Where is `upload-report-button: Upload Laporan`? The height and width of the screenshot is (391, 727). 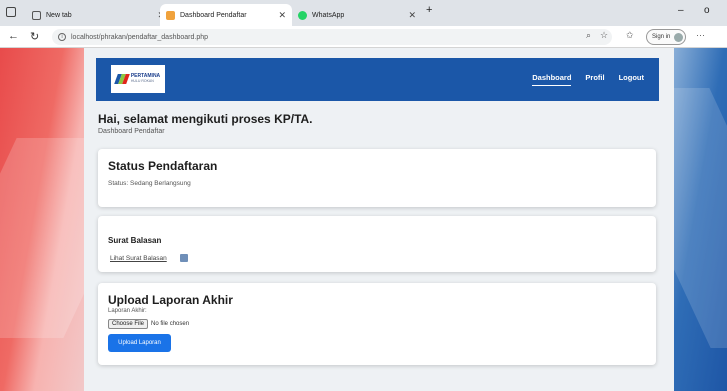 upload-report-button: Upload Laporan is located at coordinates (139, 343).